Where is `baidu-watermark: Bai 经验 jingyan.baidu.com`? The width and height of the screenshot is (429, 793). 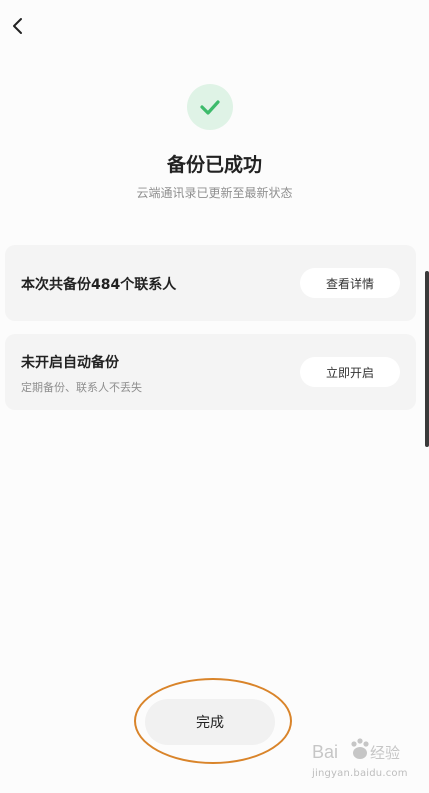 baidu-watermark: Bai 经验 jingyan.baidu.com is located at coordinates (360, 761).